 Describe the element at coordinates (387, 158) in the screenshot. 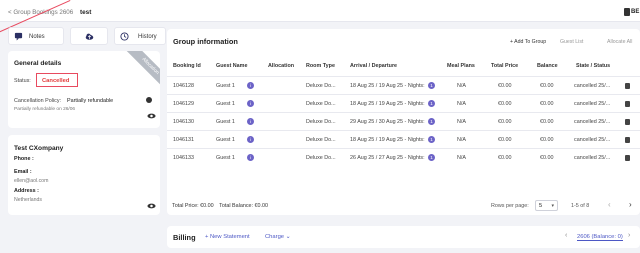

I see `arrival-departure: 26 Aug 25 / 27 Aug 25 - Nights:` at that location.